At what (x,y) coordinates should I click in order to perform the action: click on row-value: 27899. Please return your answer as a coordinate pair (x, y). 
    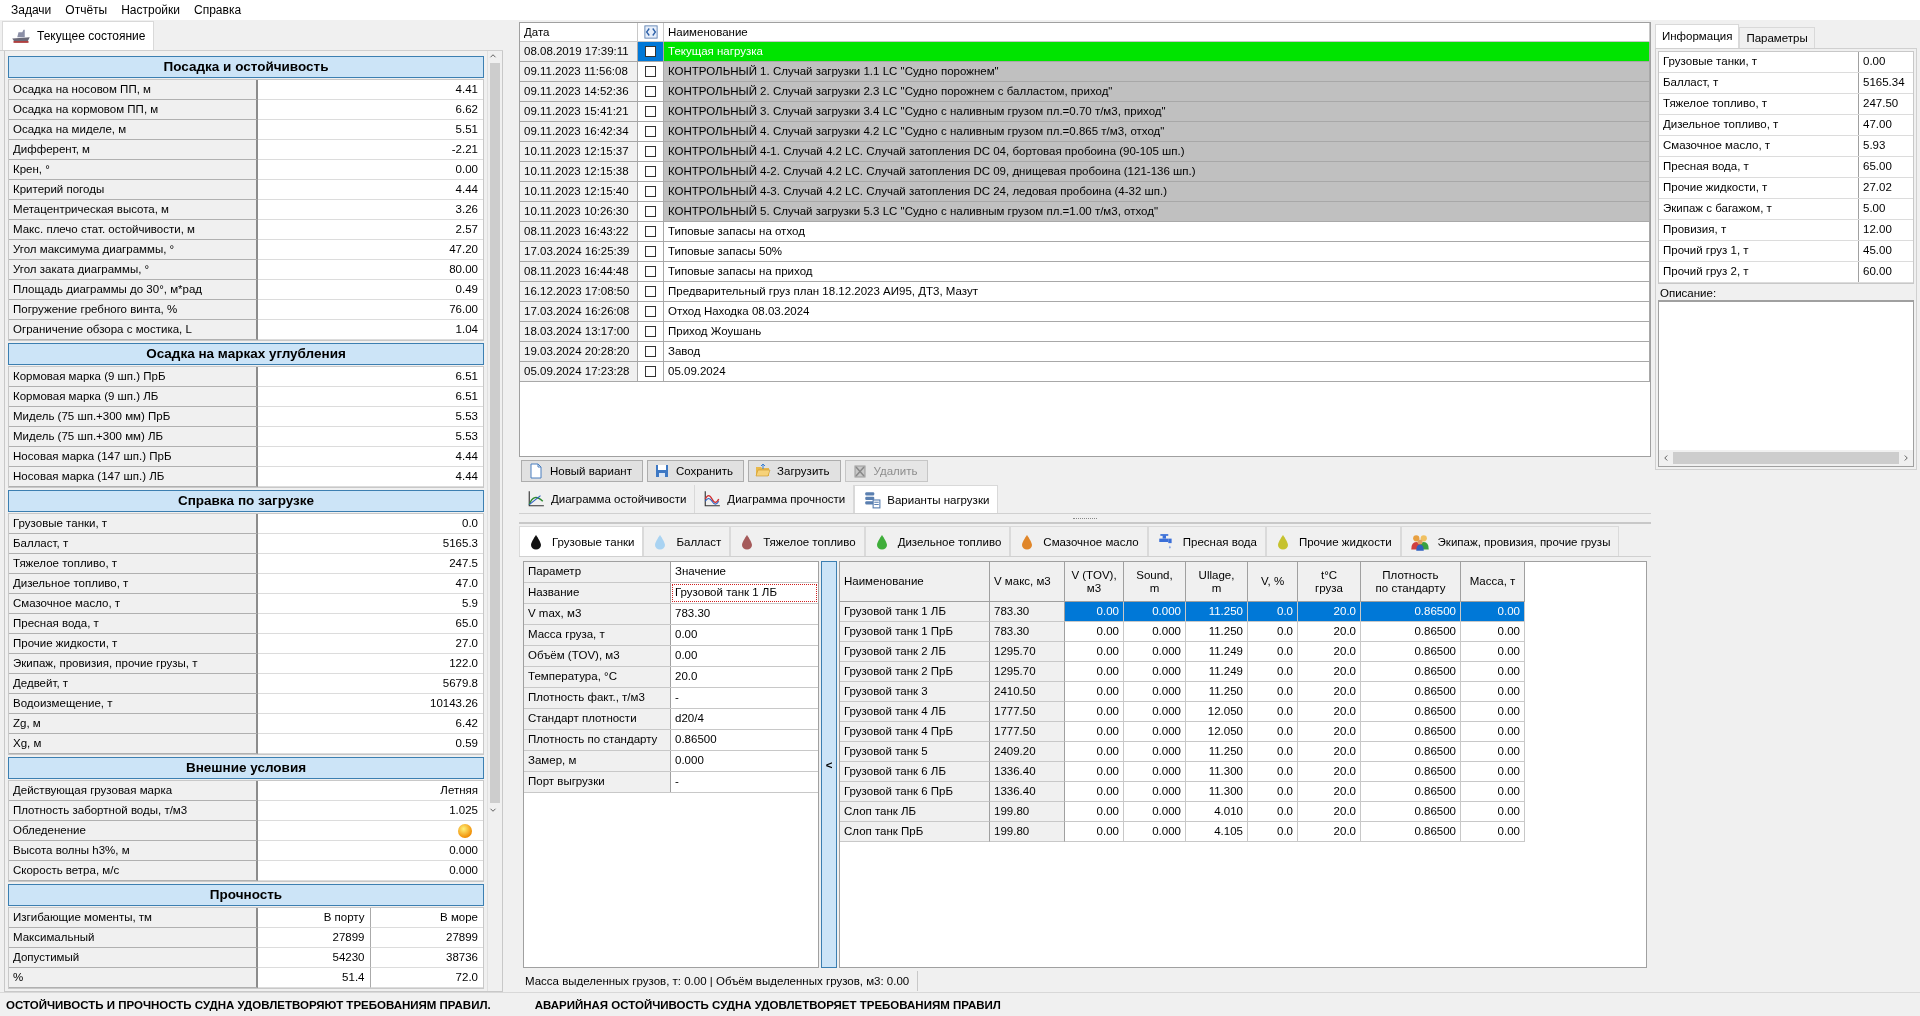
    Looking at the image, I should click on (426, 938).